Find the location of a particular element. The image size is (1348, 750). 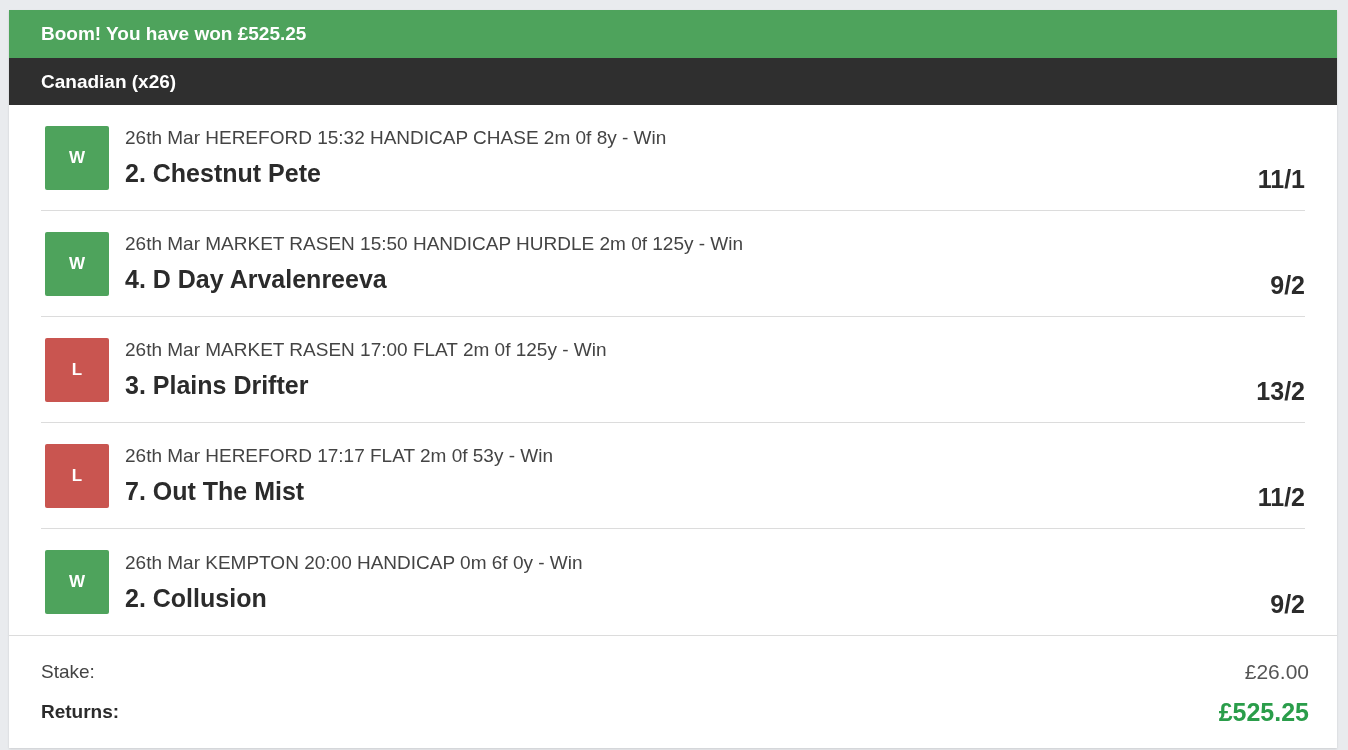

event-details: 26th Mar HEREFORD 17:17 FLAT 2m 0f 53y - Win is located at coordinates (339, 456).